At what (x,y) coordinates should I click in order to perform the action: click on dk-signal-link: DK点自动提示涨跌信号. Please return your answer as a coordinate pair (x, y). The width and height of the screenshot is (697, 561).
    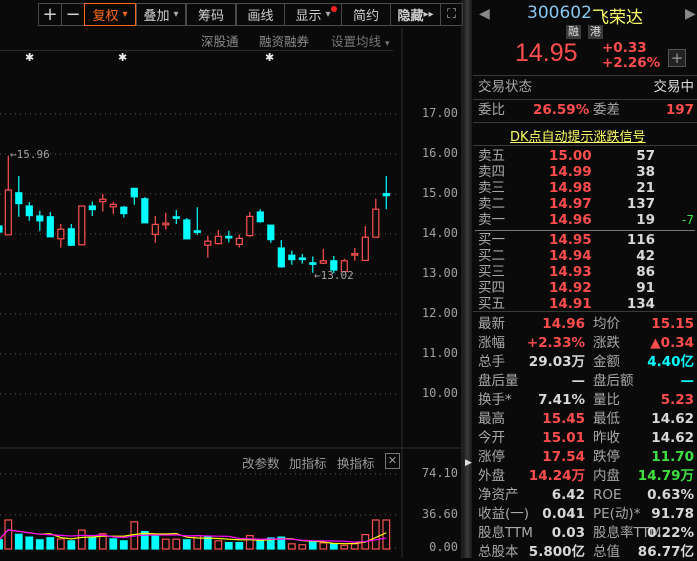
    Looking at the image, I should click on (578, 135).